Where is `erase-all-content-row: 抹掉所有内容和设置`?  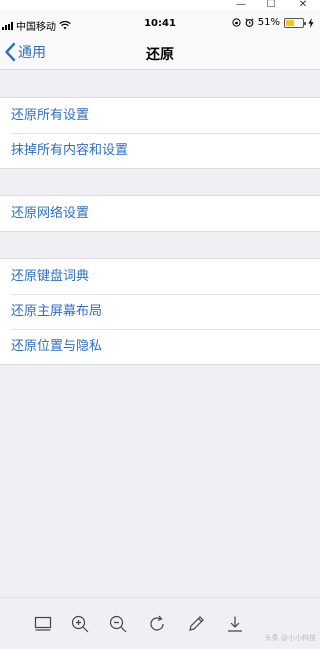 erase-all-content-row: 抹掉所有内容和设置 is located at coordinates (160, 150).